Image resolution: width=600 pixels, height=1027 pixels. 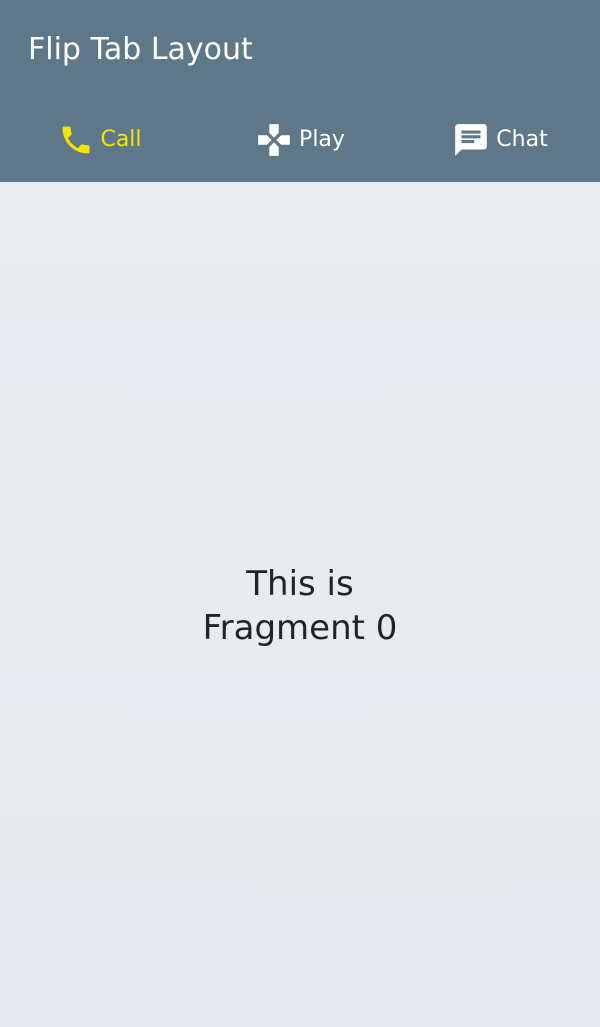 I want to click on tab-play-label: Play, so click(x=322, y=139).